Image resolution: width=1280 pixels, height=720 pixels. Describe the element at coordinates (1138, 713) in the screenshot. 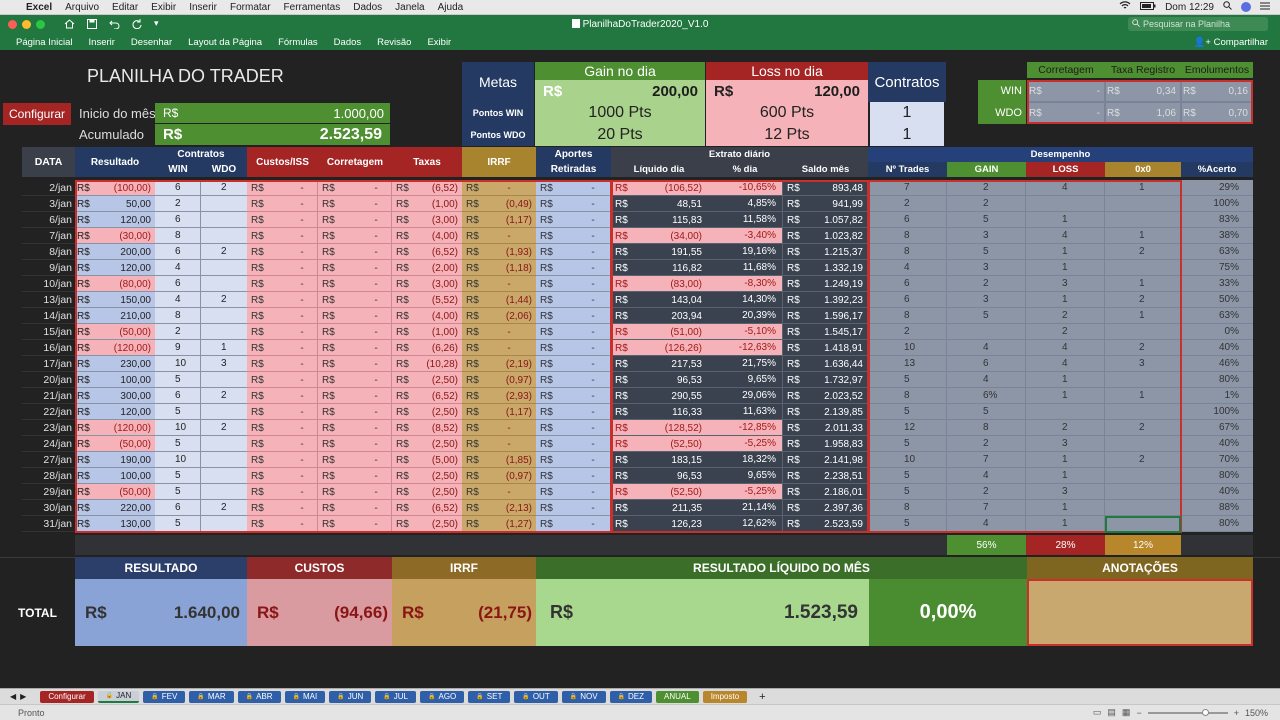

I see `zoom-out-icon: −` at that location.